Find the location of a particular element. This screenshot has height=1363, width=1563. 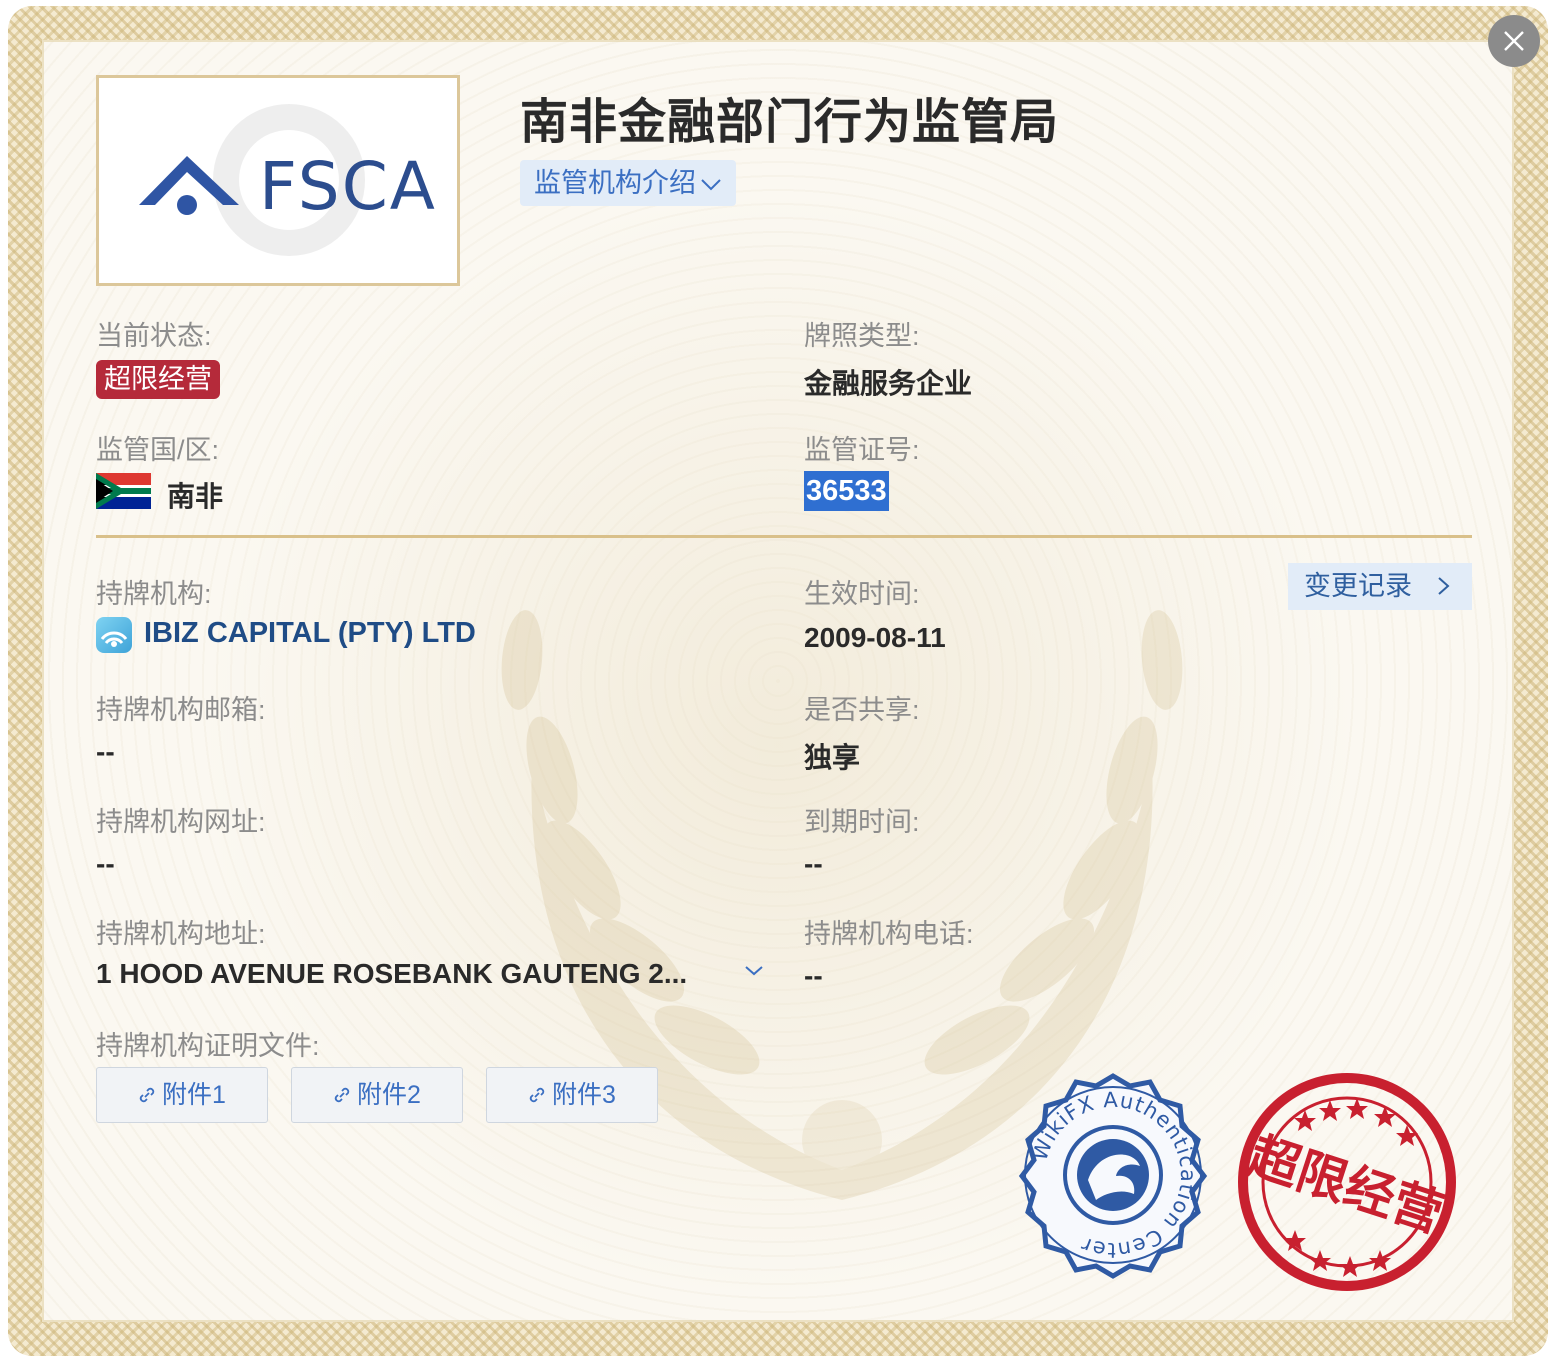

company-icon is located at coordinates (114, 635).